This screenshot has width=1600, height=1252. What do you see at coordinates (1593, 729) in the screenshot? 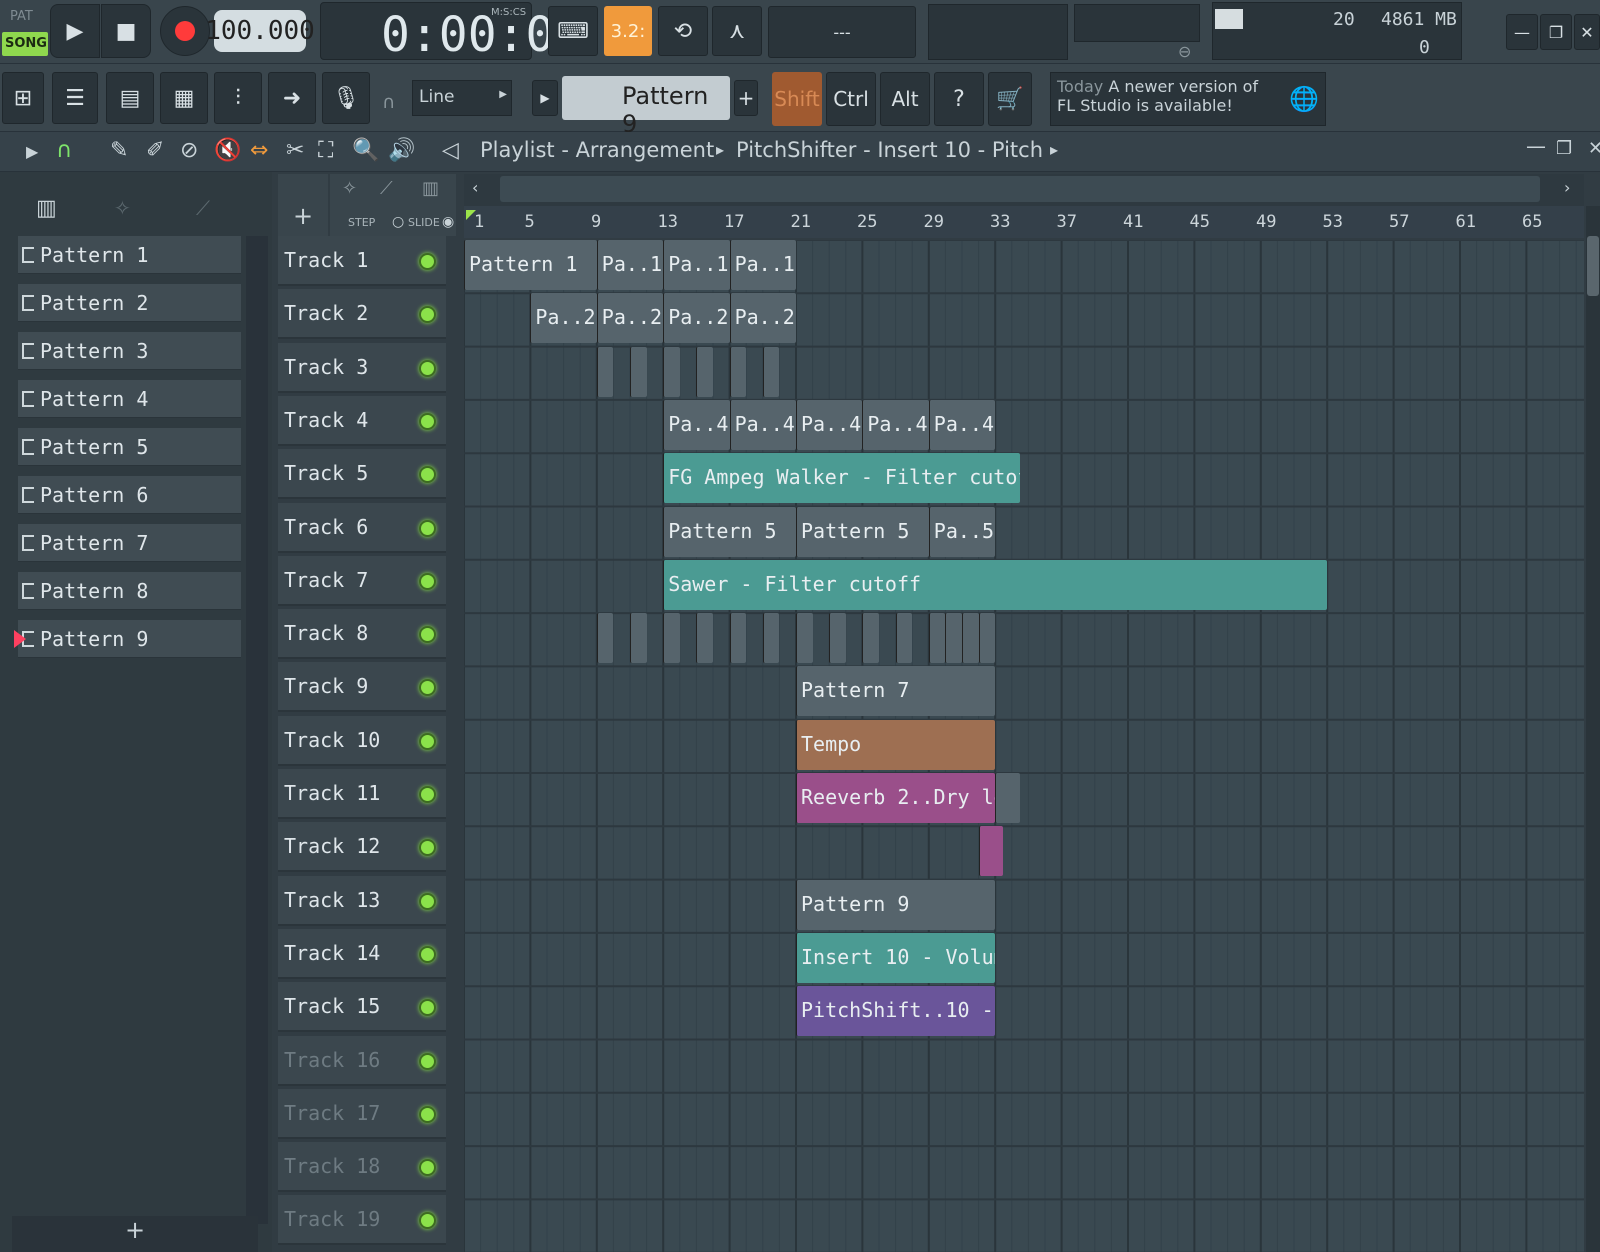
I see `vertical-scrollbar` at bounding box center [1593, 729].